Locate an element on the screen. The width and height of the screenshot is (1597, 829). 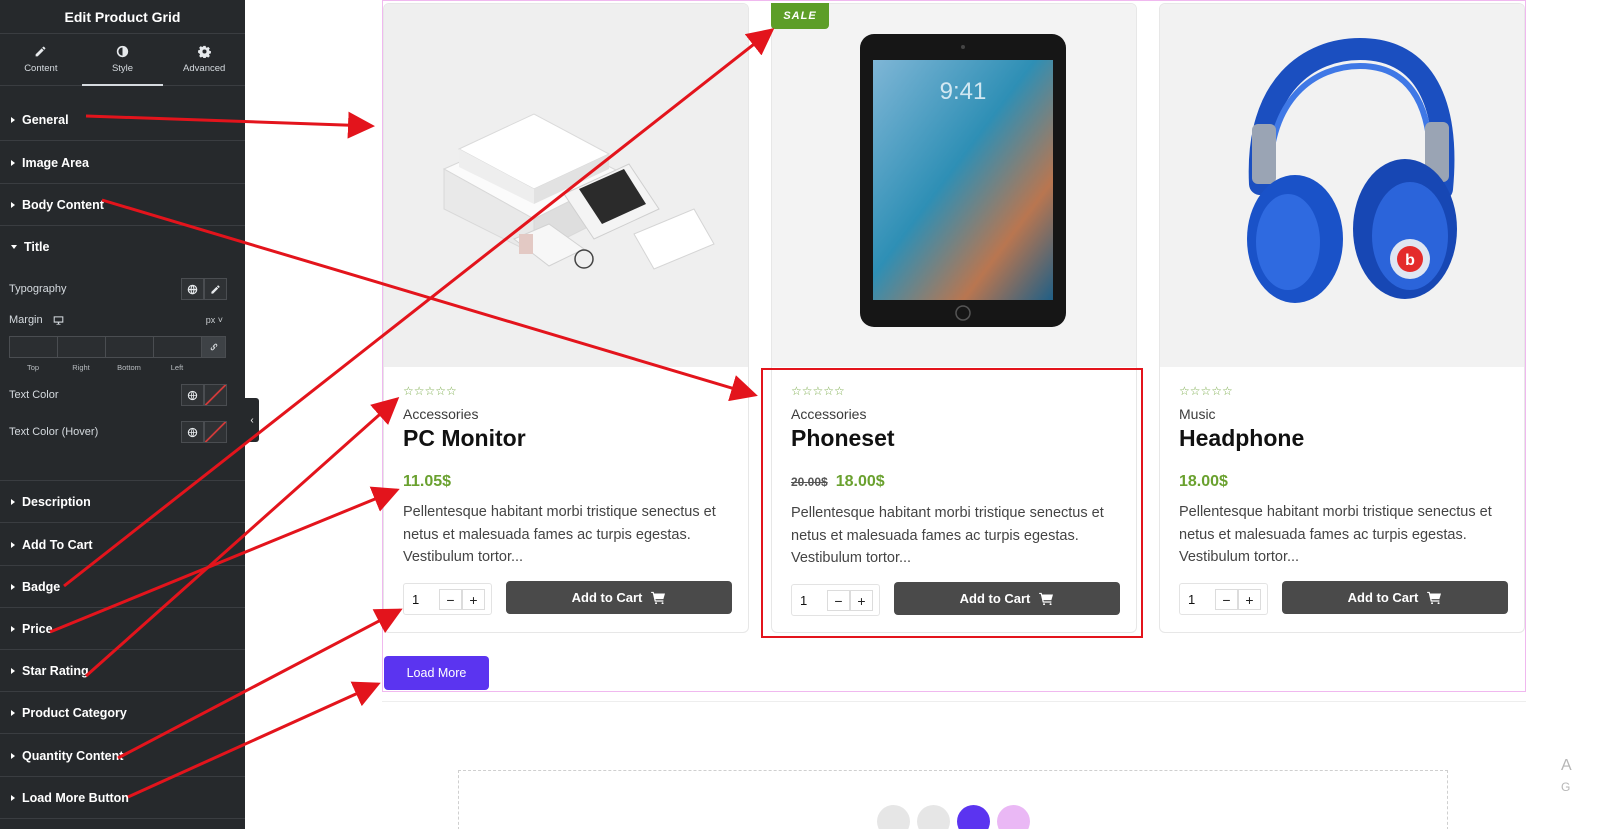
dim-bottom-label: Bottom is located at coordinates (129, 367).